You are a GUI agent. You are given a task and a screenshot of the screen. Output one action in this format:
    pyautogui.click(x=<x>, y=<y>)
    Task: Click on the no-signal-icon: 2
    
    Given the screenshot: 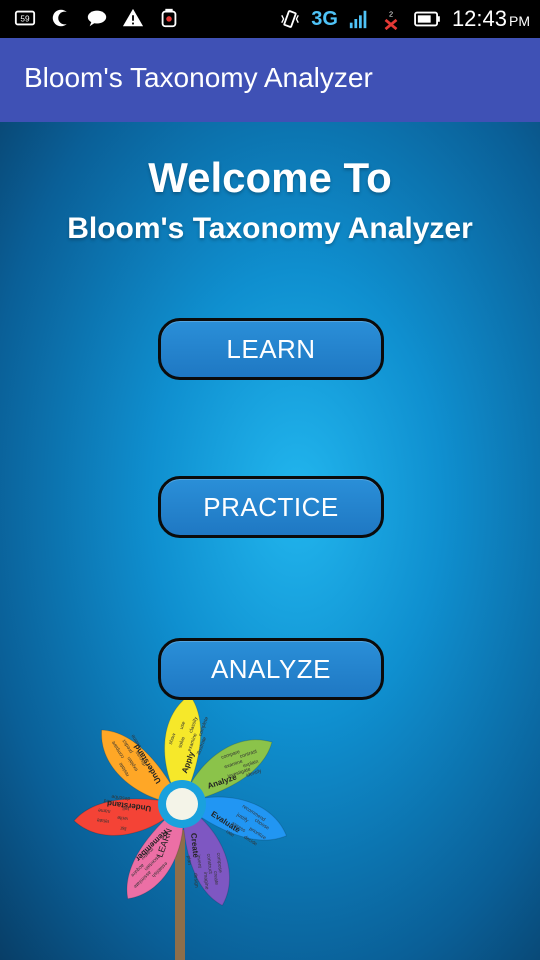 What is the action you would take?
    pyautogui.click(x=391, y=19)
    